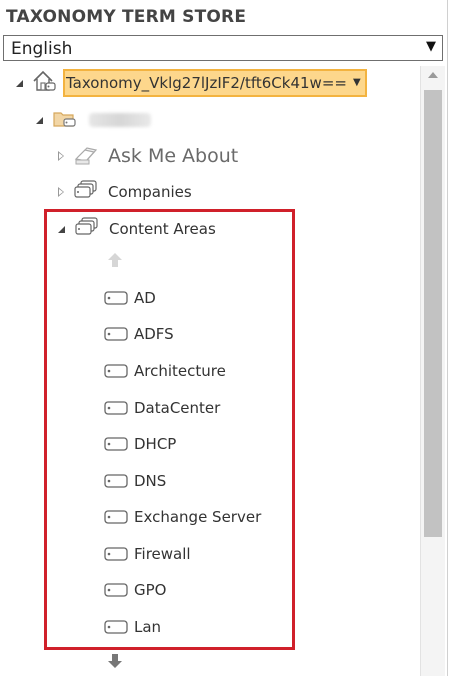  What do you see at coordinates (433, 313) in the screenshot?
I see `scroll-thumb` at bounding box center [433, 313].